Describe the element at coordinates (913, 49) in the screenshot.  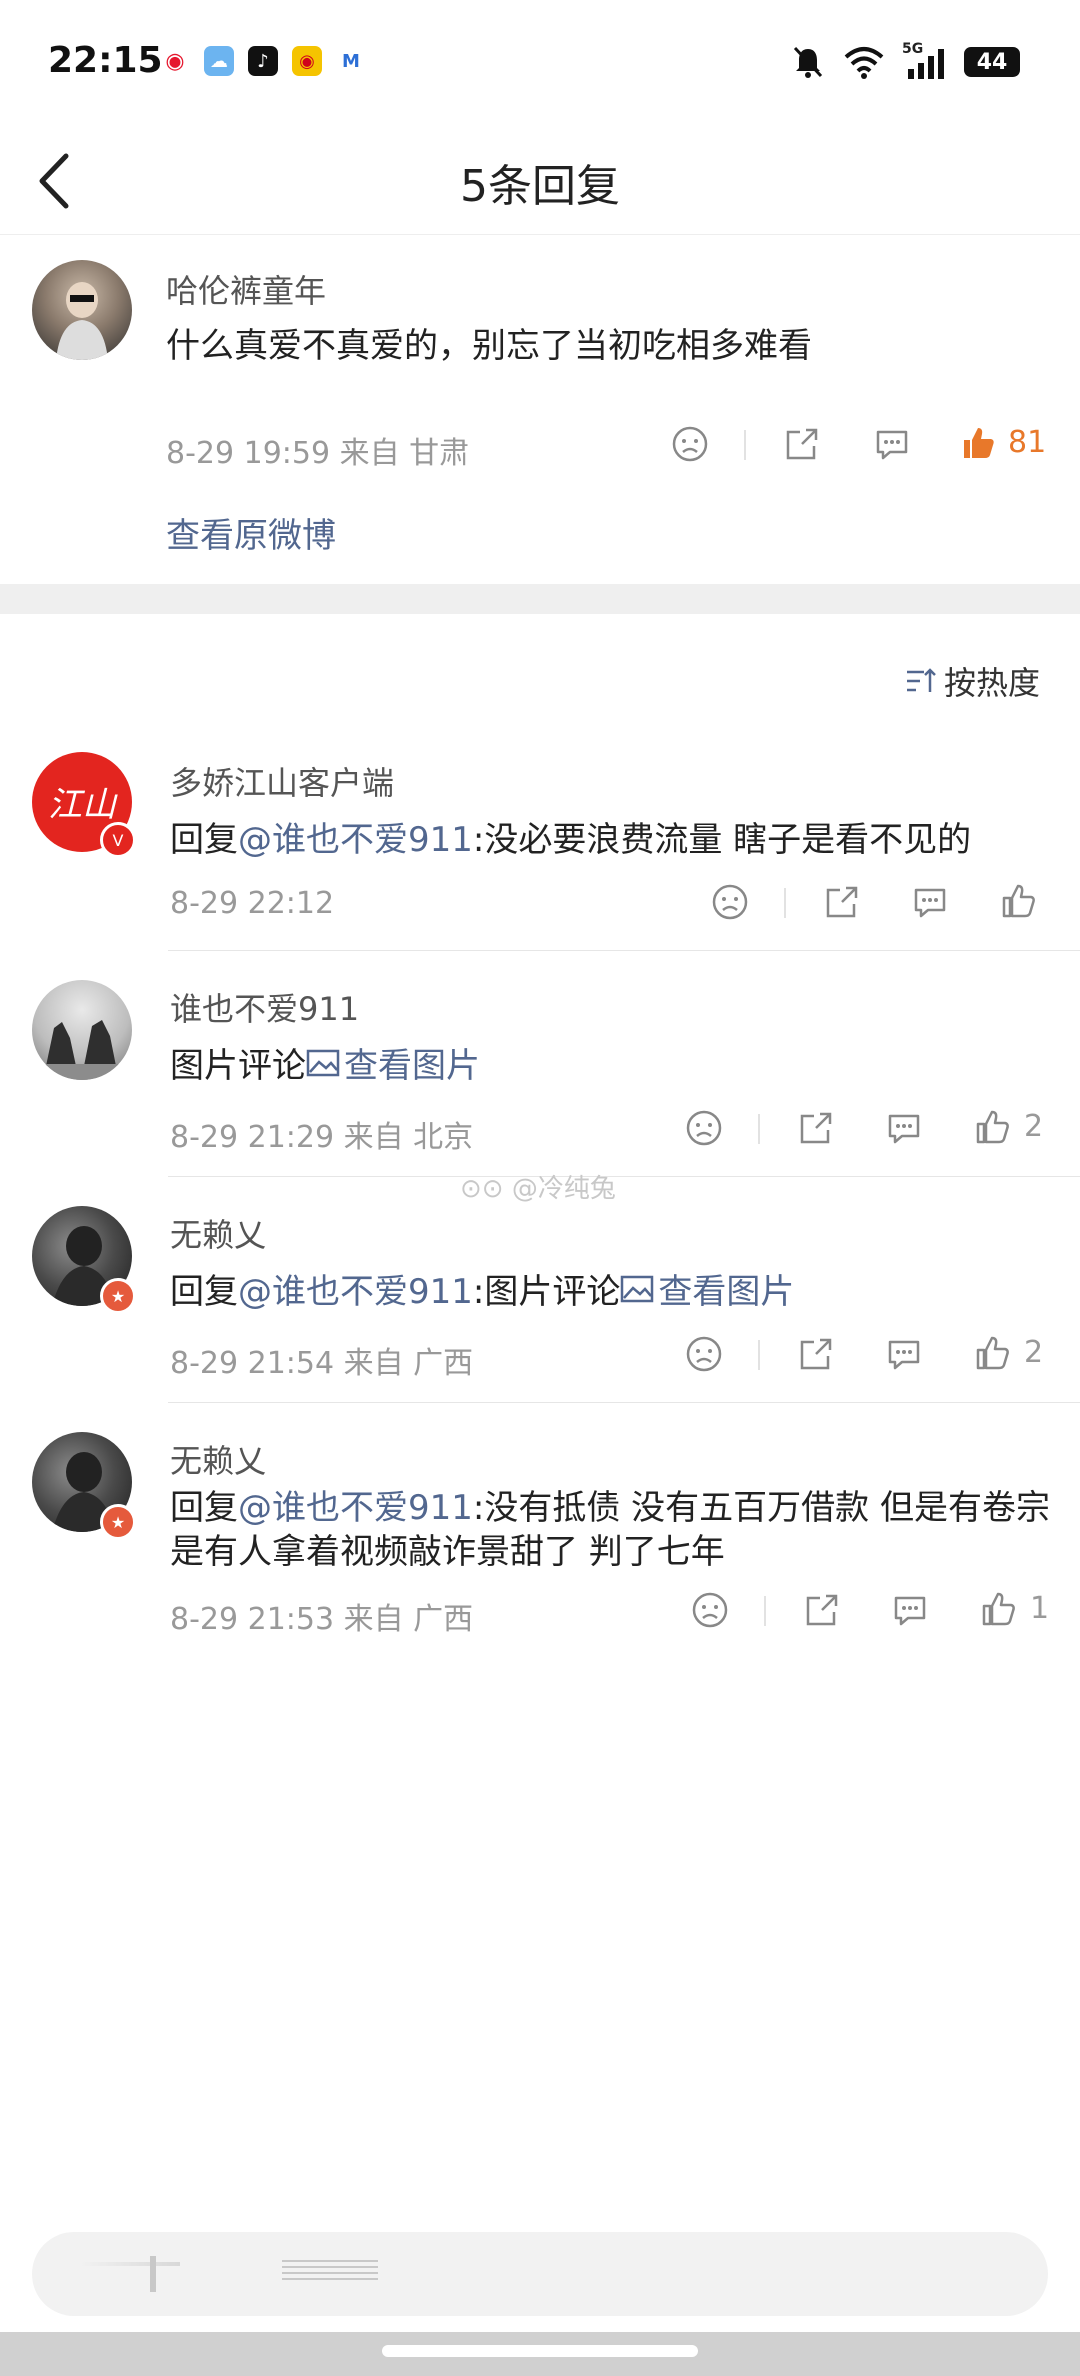
I see `network-type: 5G` at that location.